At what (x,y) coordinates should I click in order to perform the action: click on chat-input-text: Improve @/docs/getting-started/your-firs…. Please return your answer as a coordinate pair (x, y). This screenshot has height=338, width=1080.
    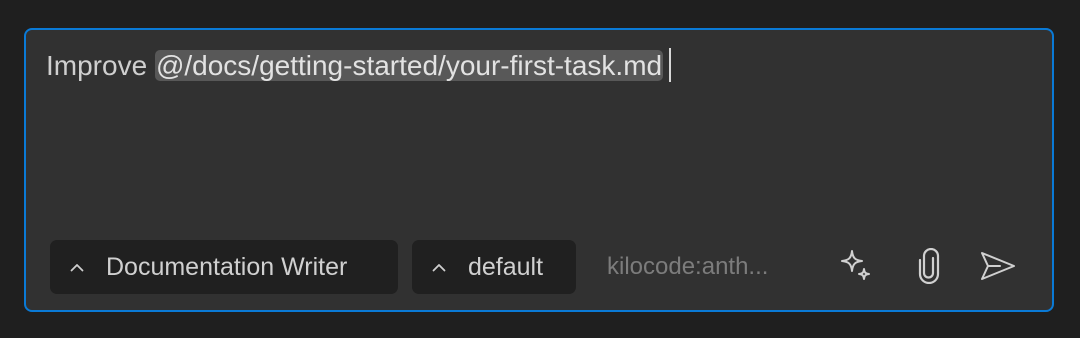
    Looking at the image, I should click on (359, 66).